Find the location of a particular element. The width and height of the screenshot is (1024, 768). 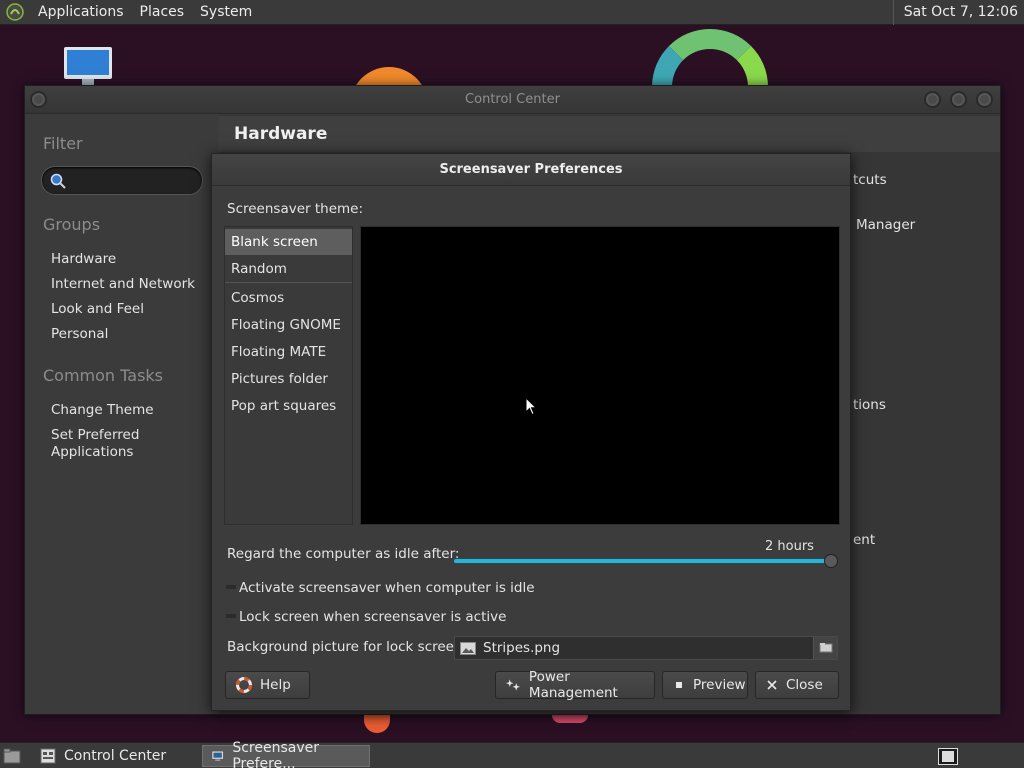

workspace-switcher is located at coordinates (948, 756).